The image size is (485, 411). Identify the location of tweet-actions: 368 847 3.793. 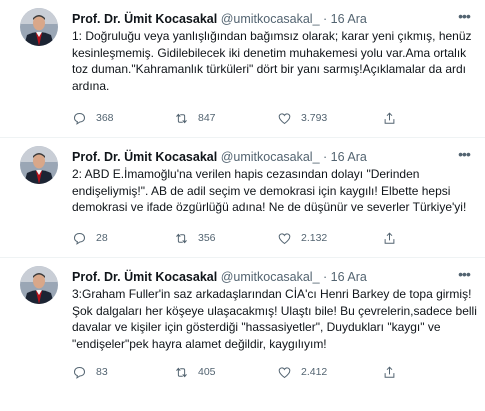
(262, 118).